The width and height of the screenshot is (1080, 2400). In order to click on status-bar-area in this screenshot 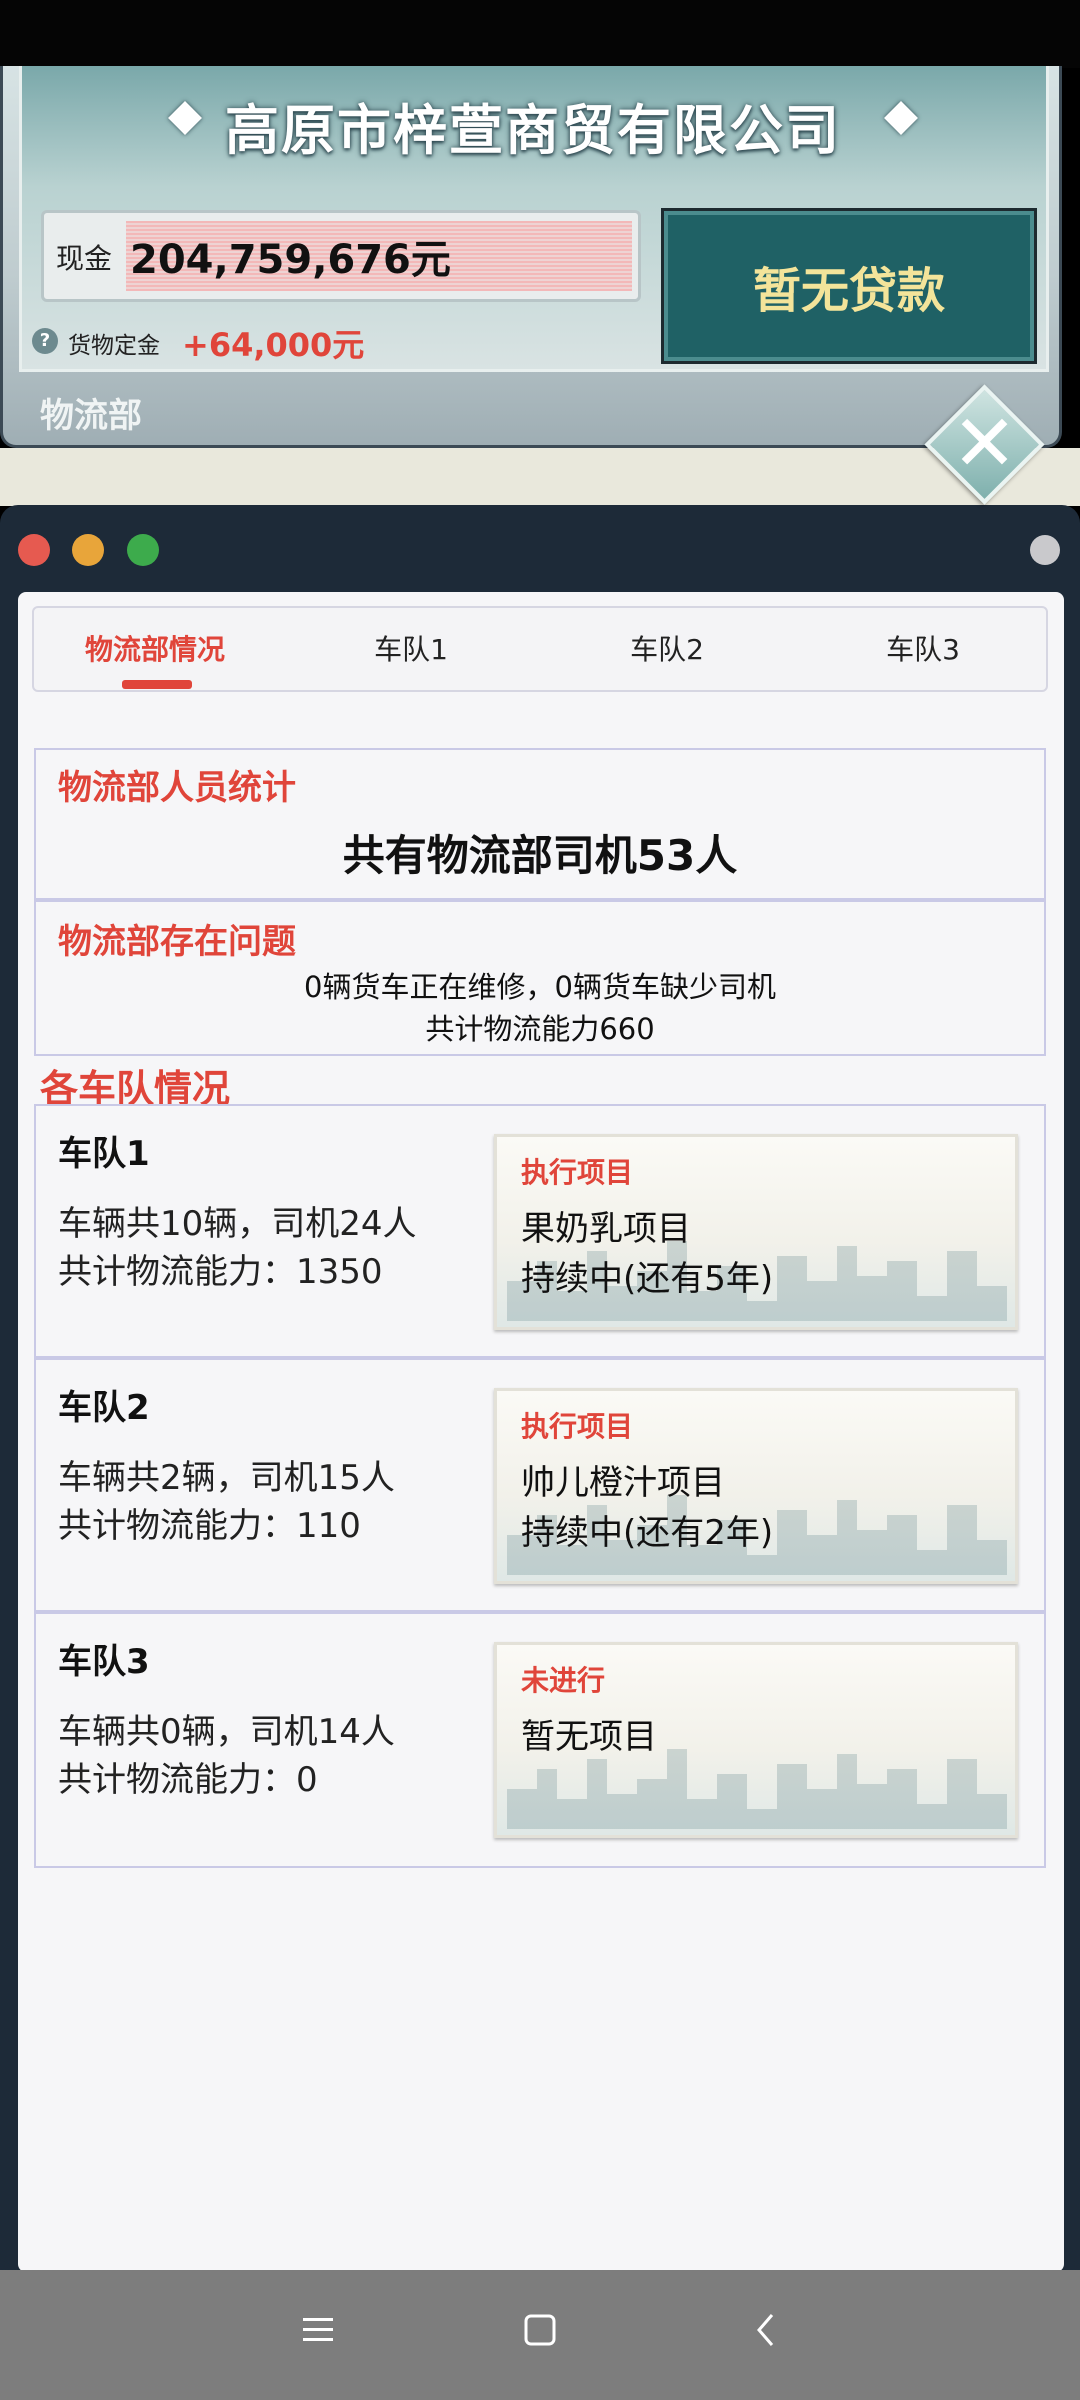, I will do `click(540, 34)`.